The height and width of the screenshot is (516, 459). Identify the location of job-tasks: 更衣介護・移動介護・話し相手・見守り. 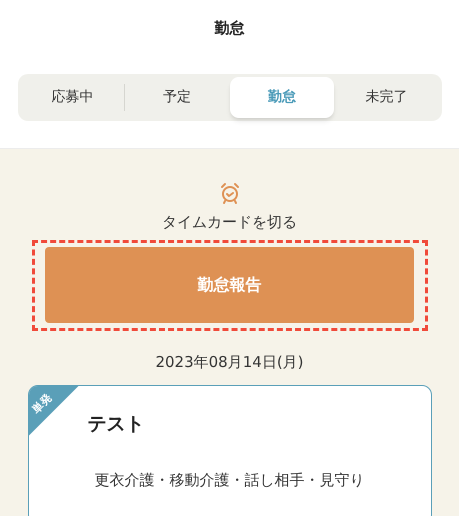
(230, 480).